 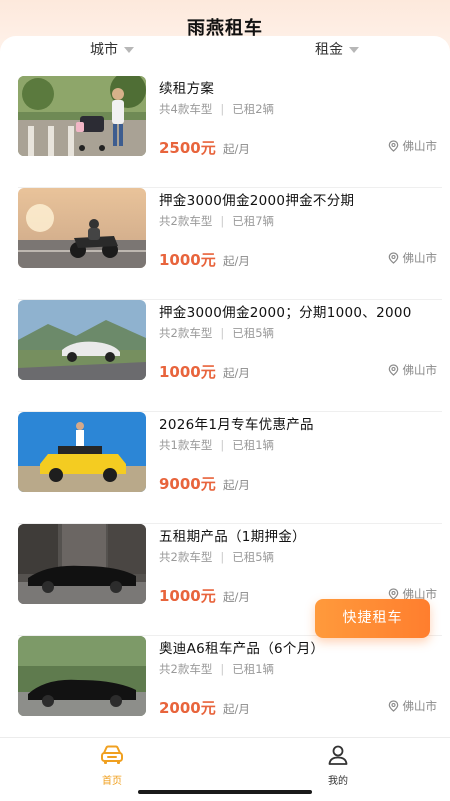 I want to click on model-count: 共4款车型, so click(x=186, y=109).